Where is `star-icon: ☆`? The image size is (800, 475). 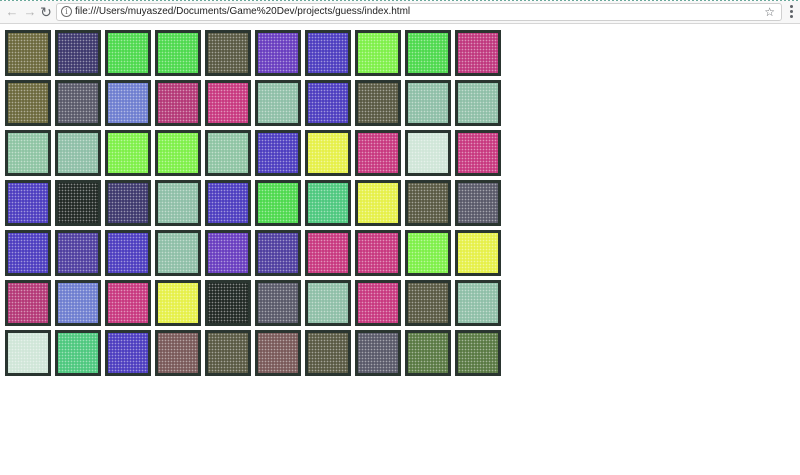
star-icon: ☆ is located at coordinates (769, 12).